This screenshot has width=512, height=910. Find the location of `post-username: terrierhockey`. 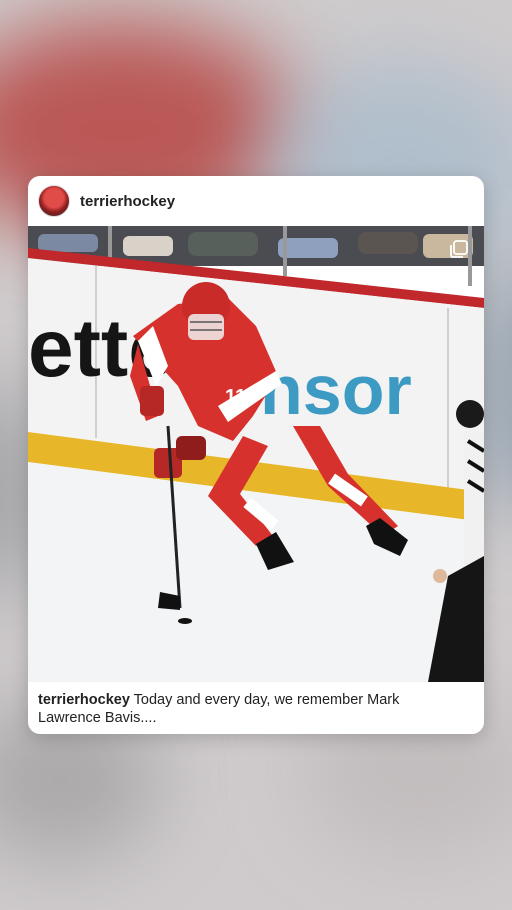

post-username: terrierhockey is located at coordinates (127, 201).